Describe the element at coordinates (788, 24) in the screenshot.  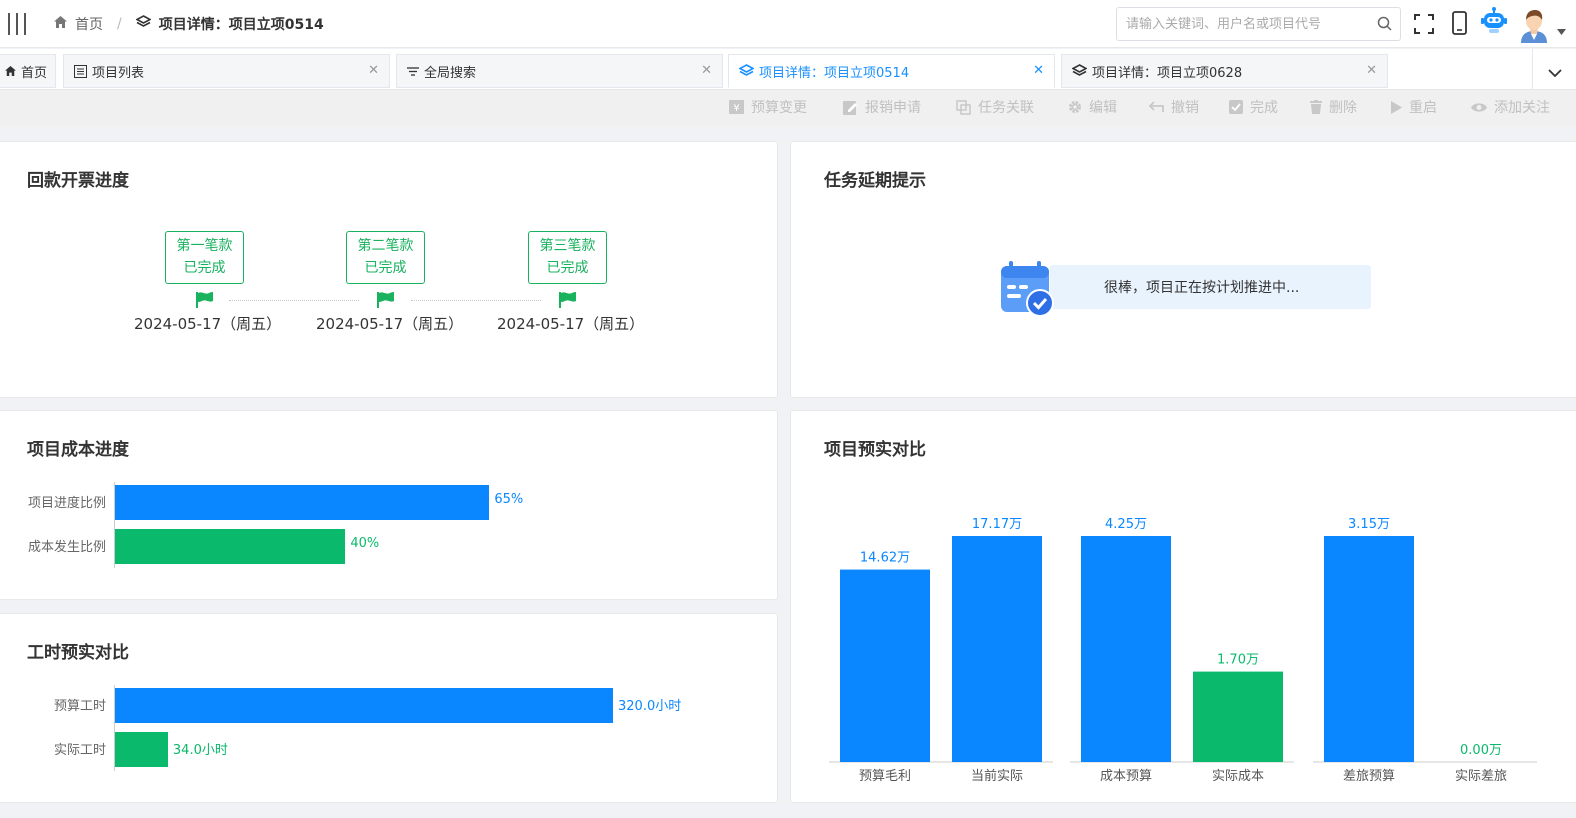
I see `top-header: 首页 / 项目详情：项目立项0514` at that location.